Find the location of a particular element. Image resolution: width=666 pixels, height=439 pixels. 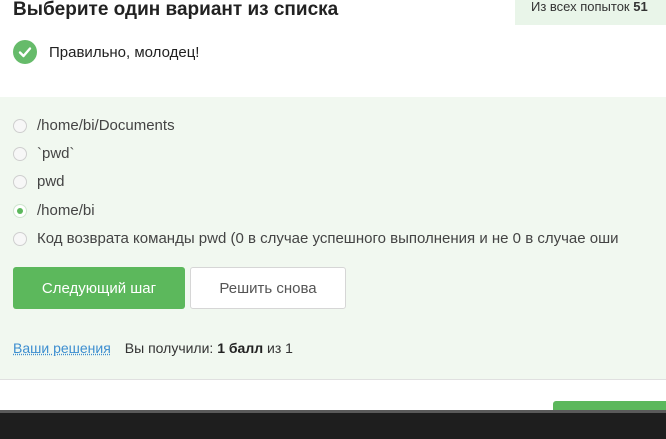

option-label: `pwd` is located at coordinates (56, 153).